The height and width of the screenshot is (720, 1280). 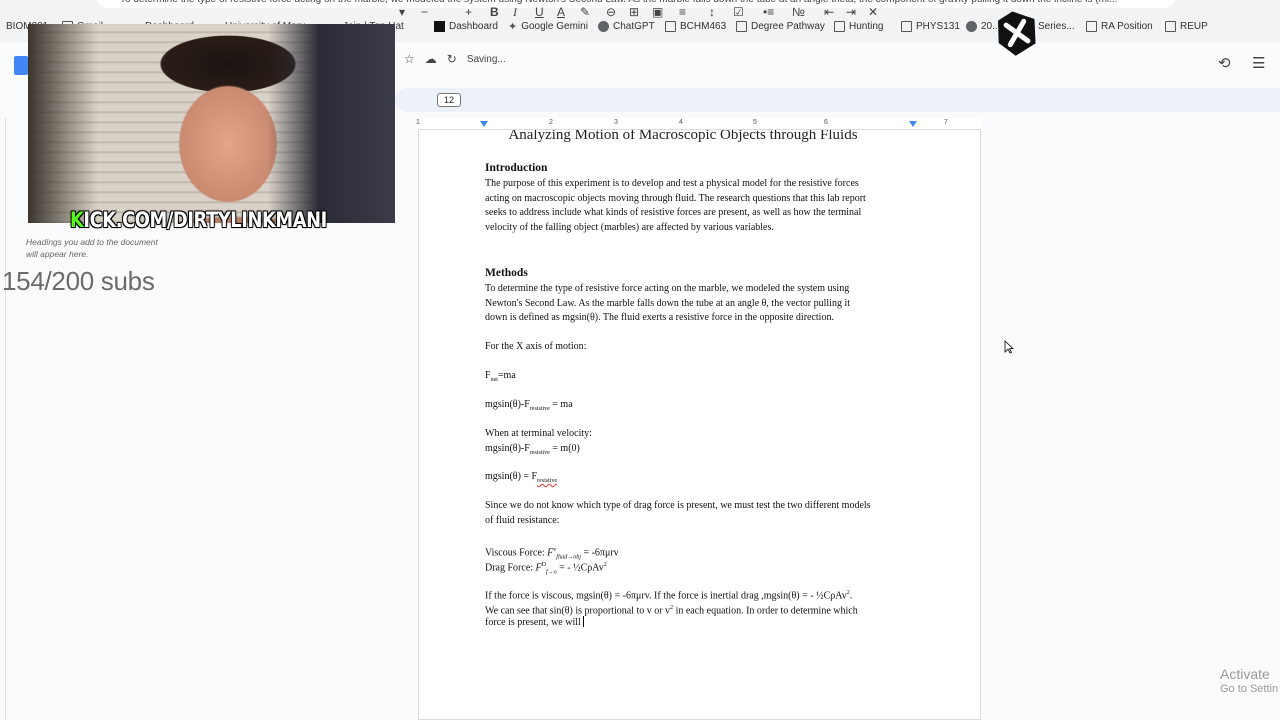 What do you see at coordinates (536, 346) in the screenshot?
I see `x-axis-line: For the X axis of motion:` at bounding box center [536, 346].